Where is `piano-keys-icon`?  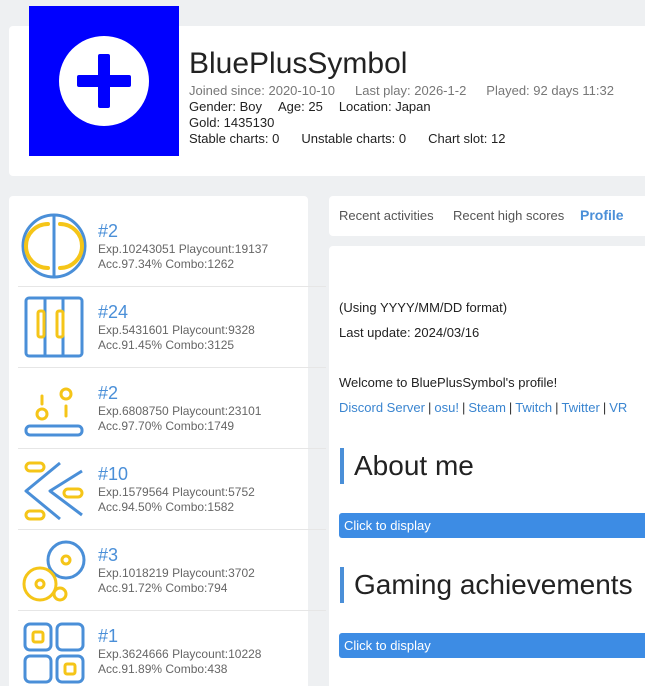
piano-keys-icon is located at coordinates (54, 327).